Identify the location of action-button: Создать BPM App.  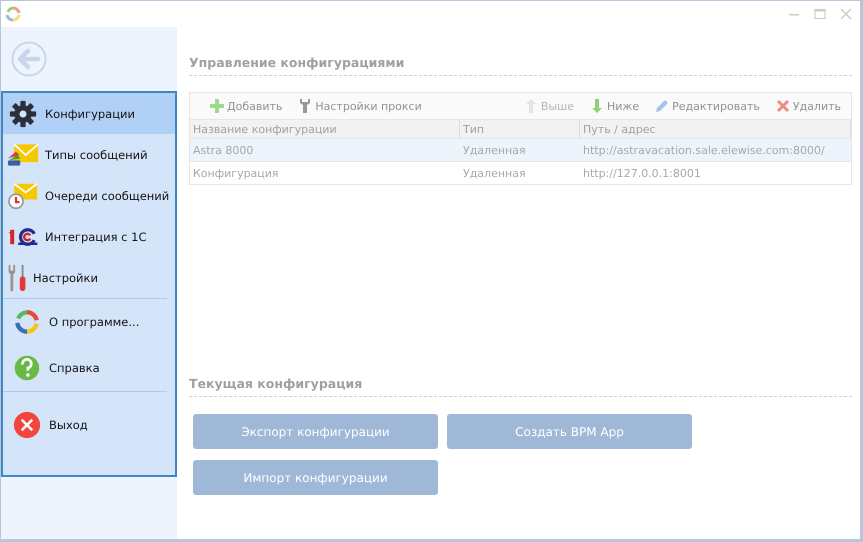
(569, 431).